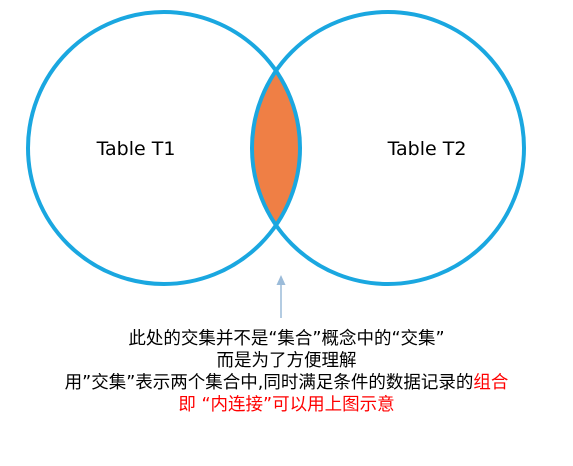 This screenshot has width=573, height=466. What do you see at coordinates (136, 149) in the screenshot?
I see `table-t1-label: Table T1` at bounding box center [136, 149].